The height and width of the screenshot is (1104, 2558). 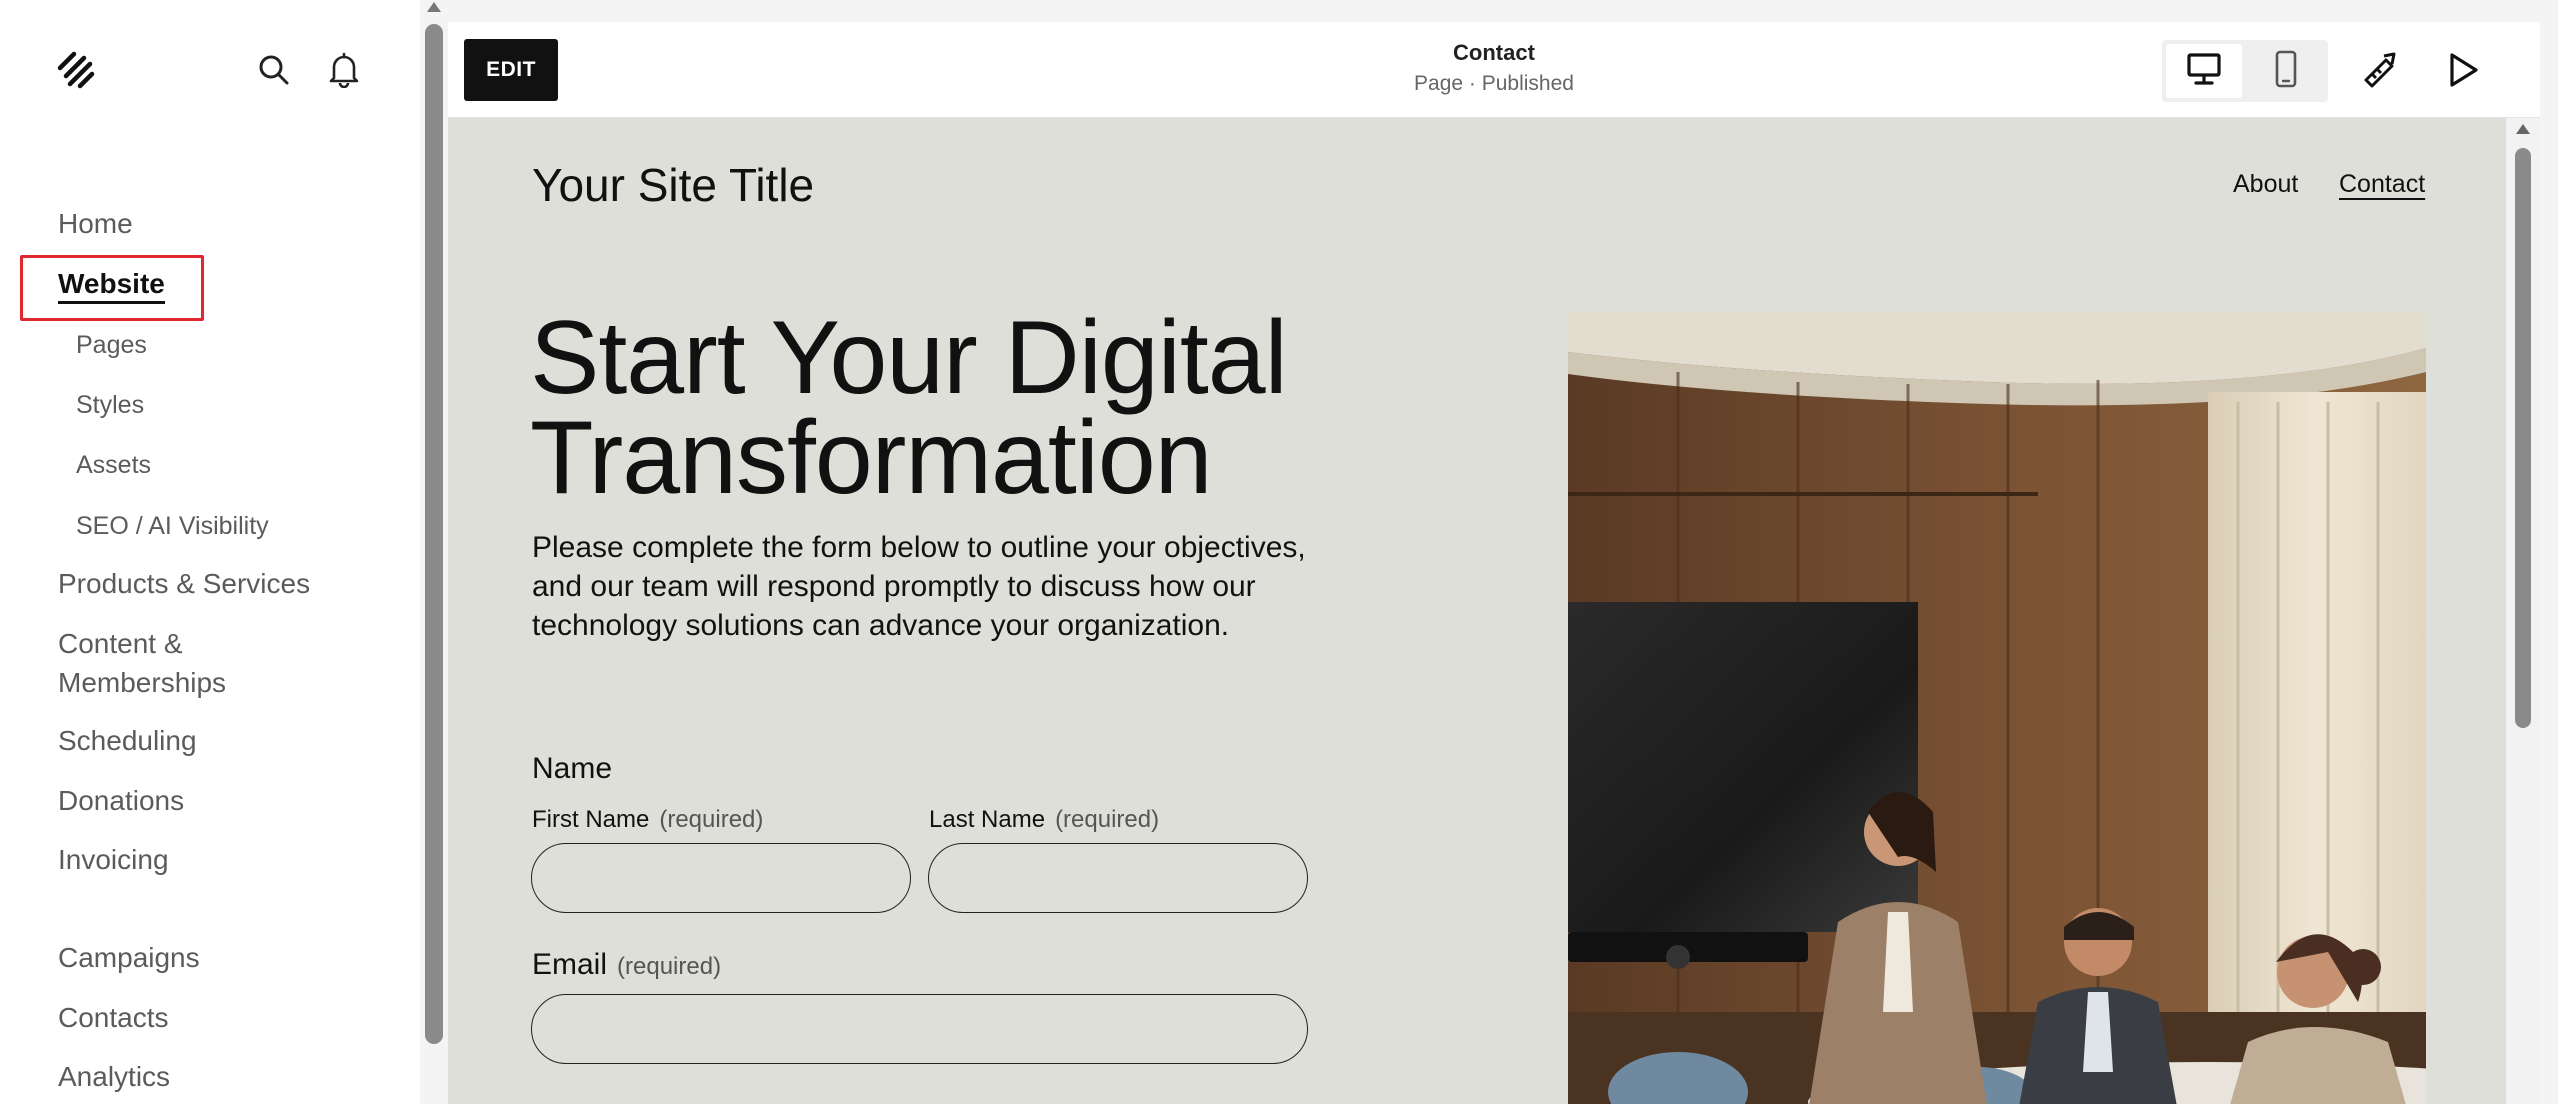 I want to click on squarespace-logo-icon, so click(x=76, y=70).